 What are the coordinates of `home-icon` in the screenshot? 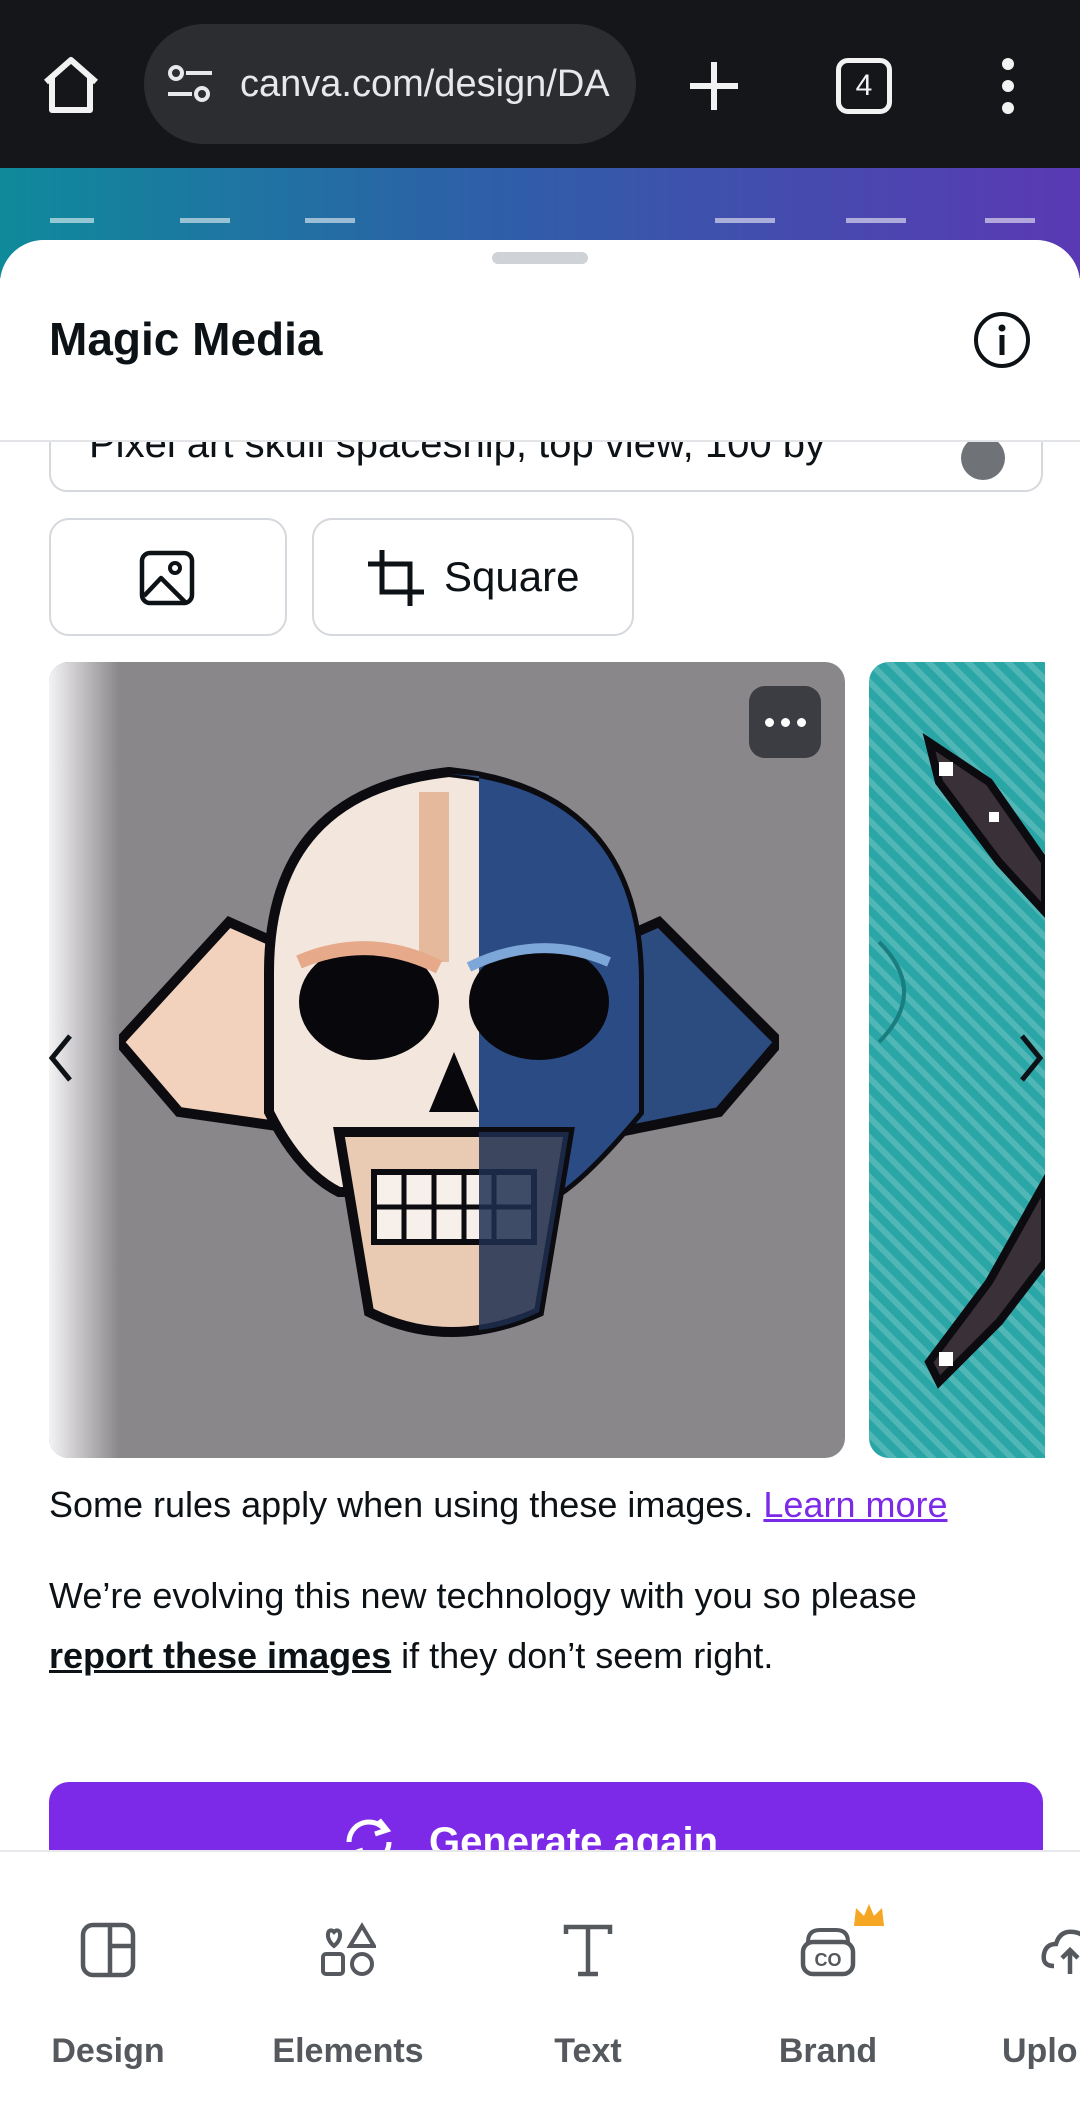 It's located at (71, 85).